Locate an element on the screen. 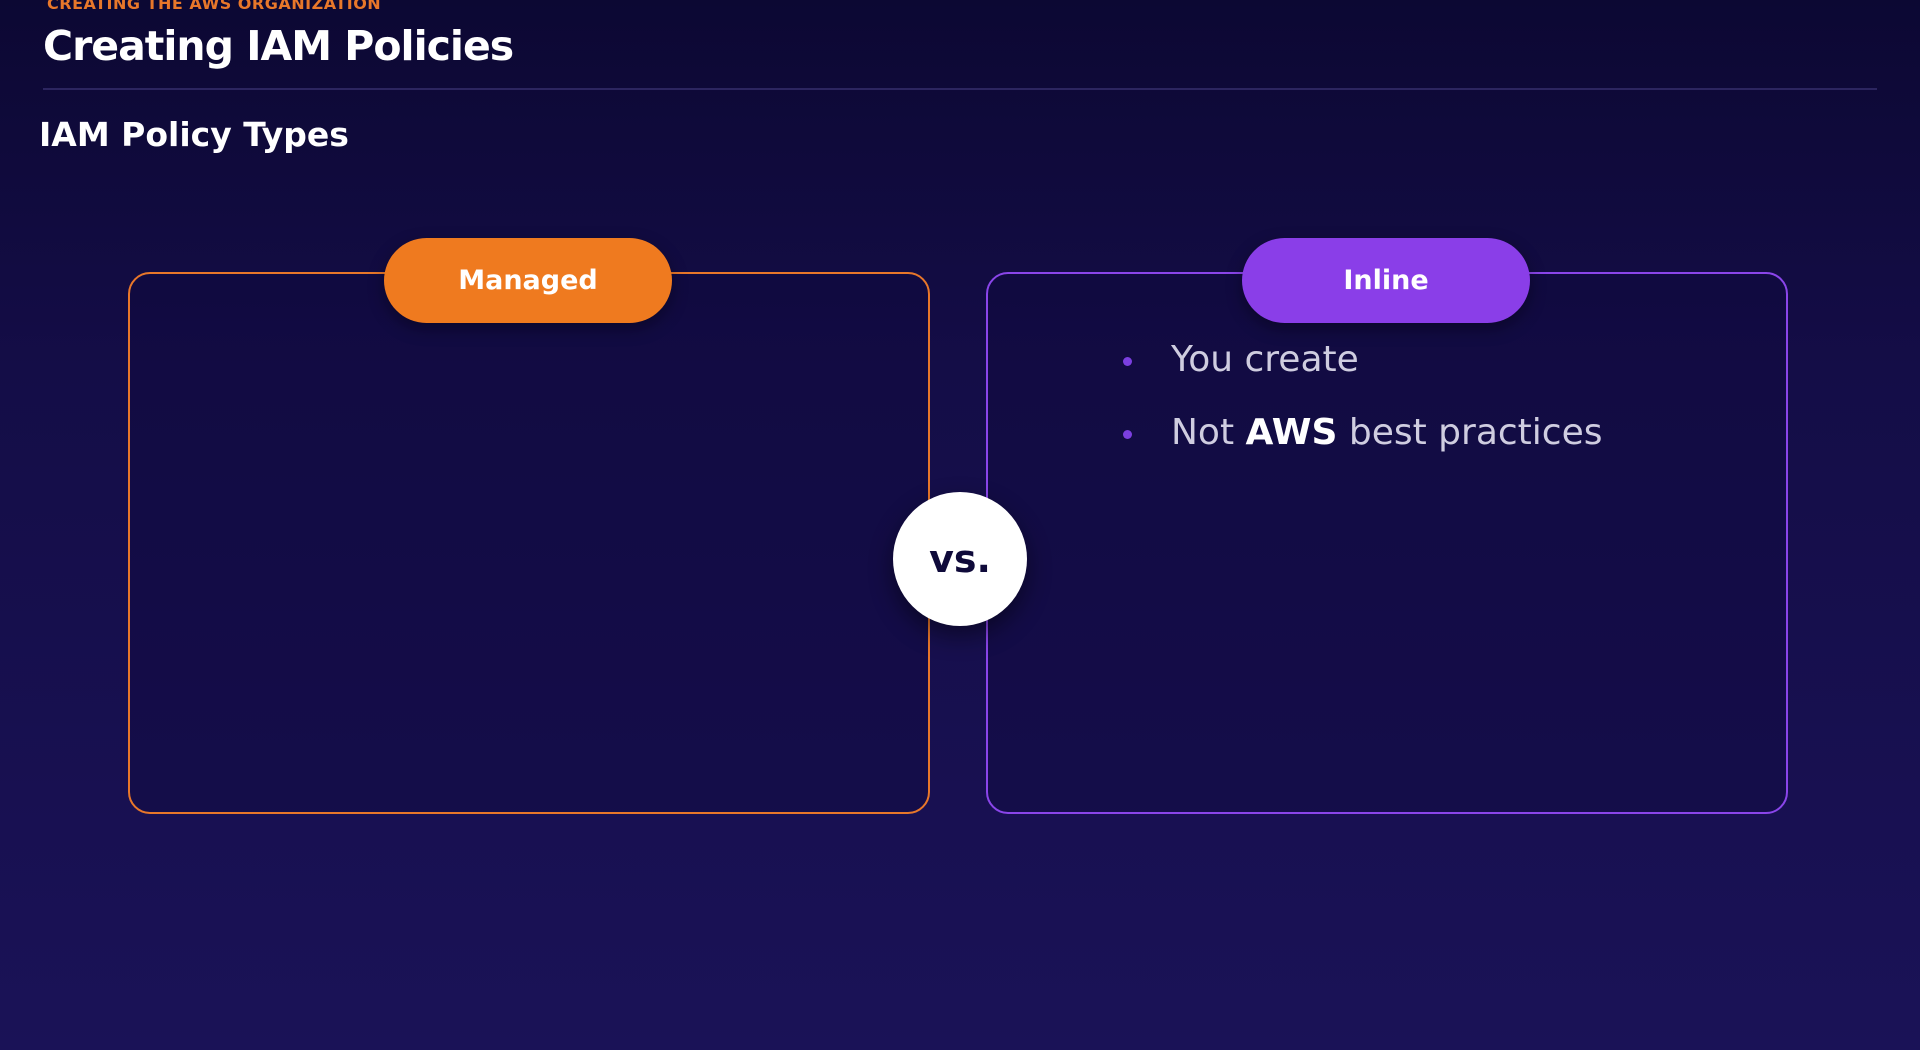  managed-pill: Managed is located at coordinates (528, 280).